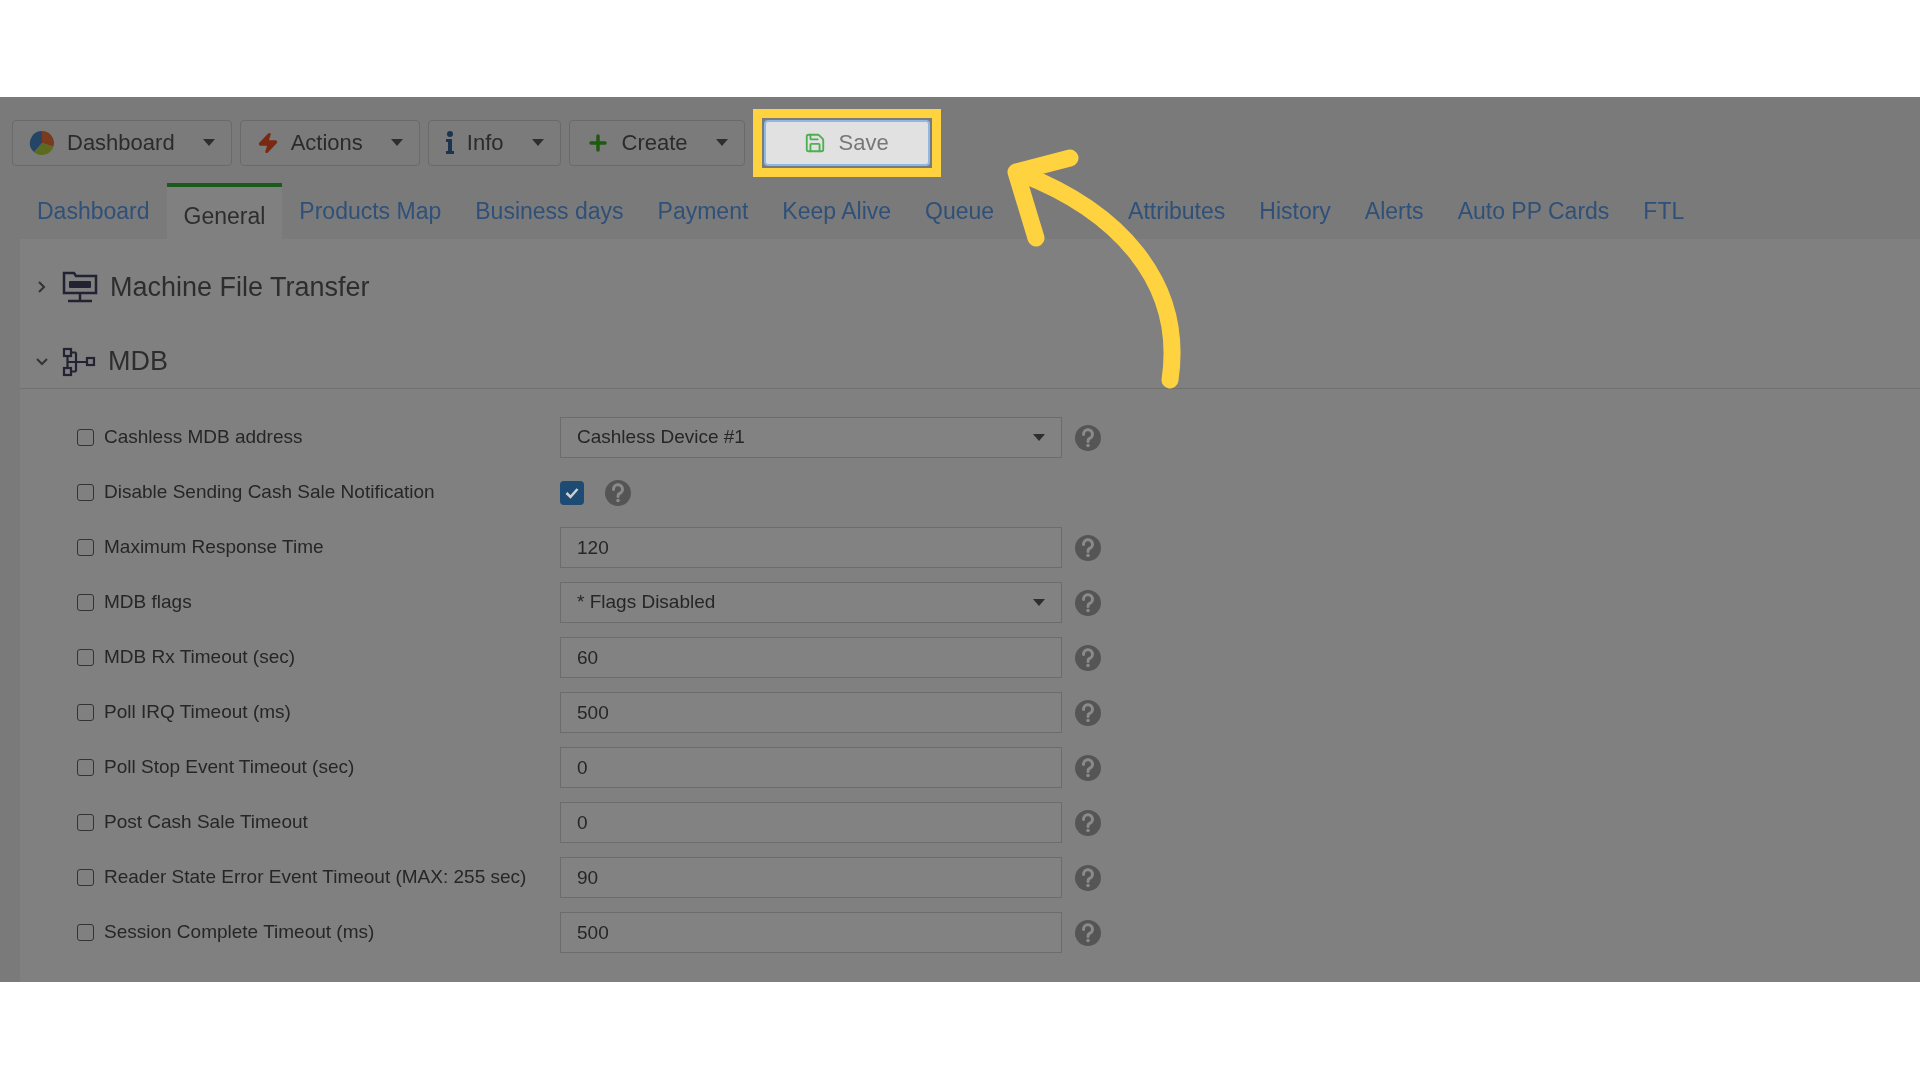 The width and height of the screenshot is (1920, 1080). Describe the element at coordinates (494, 142) in the screenshot. I see `toolbar-menu-button: Info` at that location.